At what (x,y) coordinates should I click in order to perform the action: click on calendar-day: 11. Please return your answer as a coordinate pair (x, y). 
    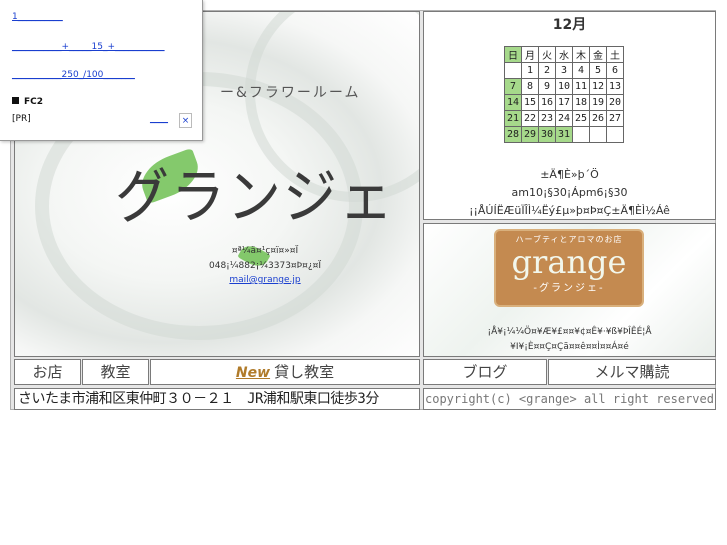
    Looking at the image, I should click on (581, 86).